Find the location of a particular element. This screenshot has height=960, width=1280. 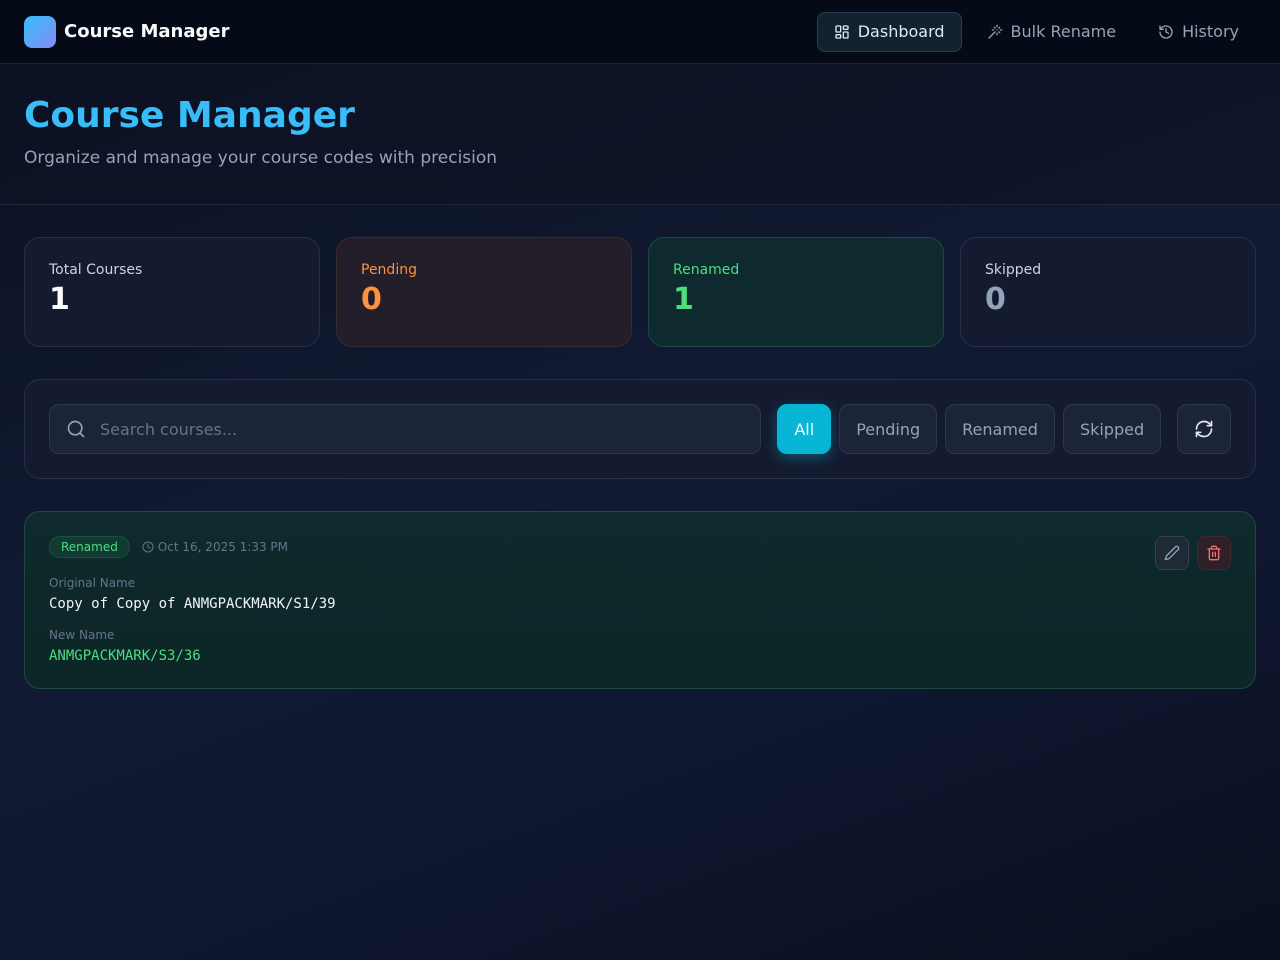

stat-skipped-value: 0 is located at coordinates (995, 299).